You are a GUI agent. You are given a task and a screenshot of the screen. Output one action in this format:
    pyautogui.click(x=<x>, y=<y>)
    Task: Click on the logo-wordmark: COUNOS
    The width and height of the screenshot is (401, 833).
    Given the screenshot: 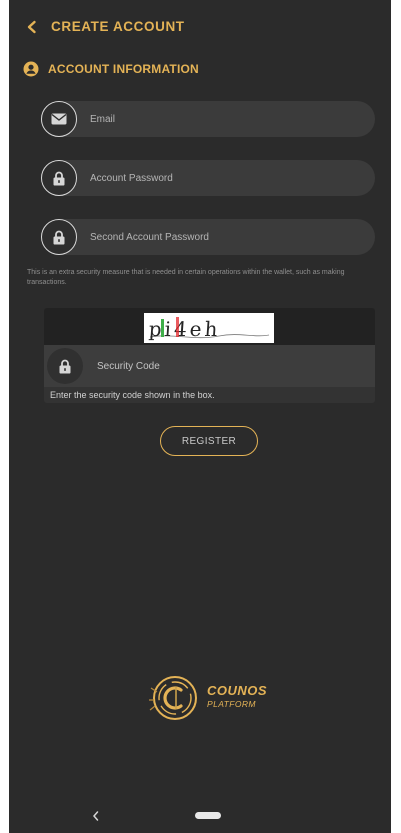 What is the action you would take?
    pyautogui.click(x=237, y=690)
    